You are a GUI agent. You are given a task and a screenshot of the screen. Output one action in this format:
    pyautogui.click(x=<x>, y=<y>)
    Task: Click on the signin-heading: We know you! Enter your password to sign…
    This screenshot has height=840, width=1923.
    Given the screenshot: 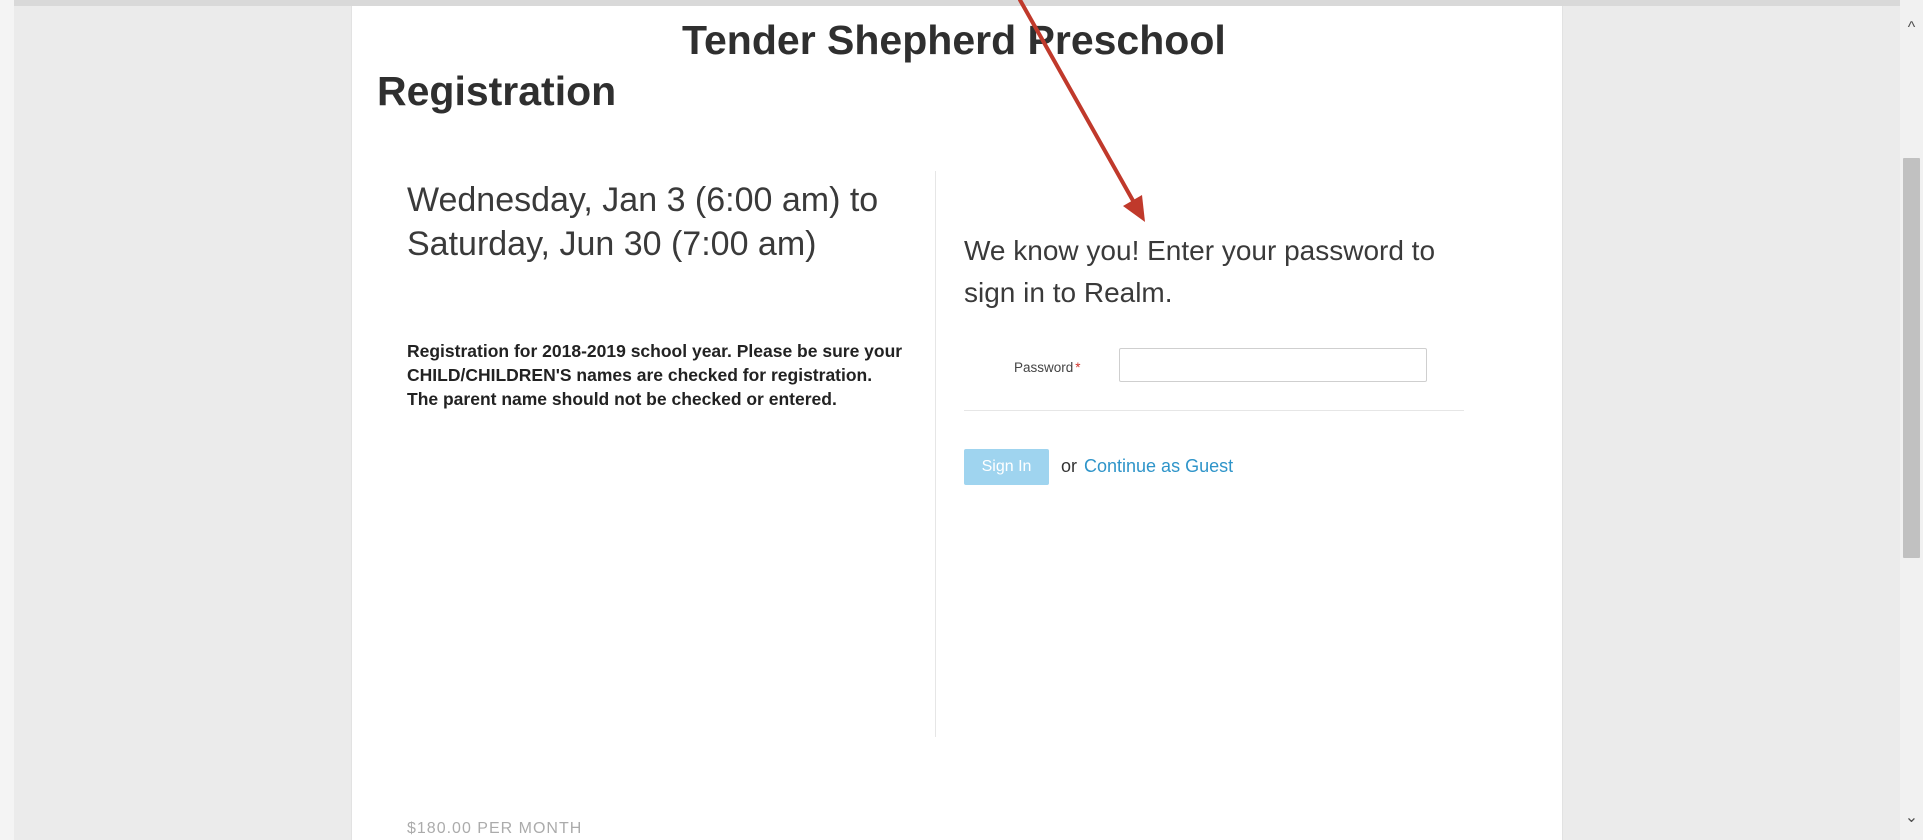 What is the action you would take?
    pyautogui.click(x=1200, y=271)
    